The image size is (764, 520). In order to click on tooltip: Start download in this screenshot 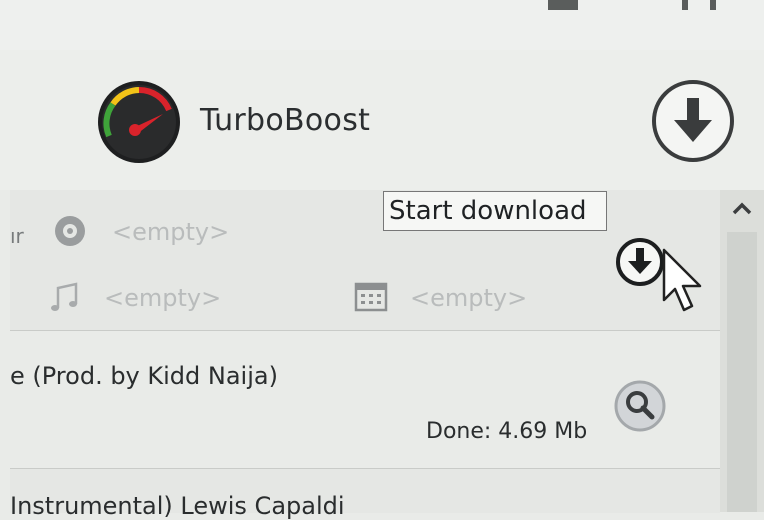, I will do `click(495, 211)`.